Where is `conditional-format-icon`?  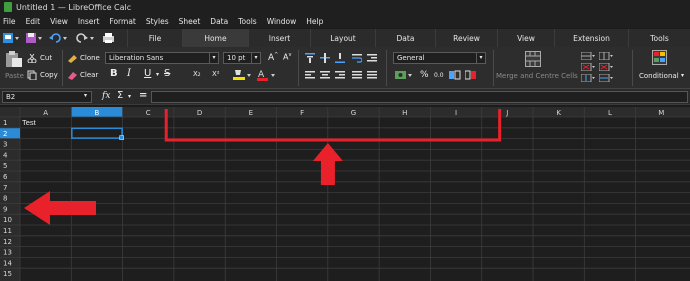 conditional-format-icon is located at coordinates (660, 58).